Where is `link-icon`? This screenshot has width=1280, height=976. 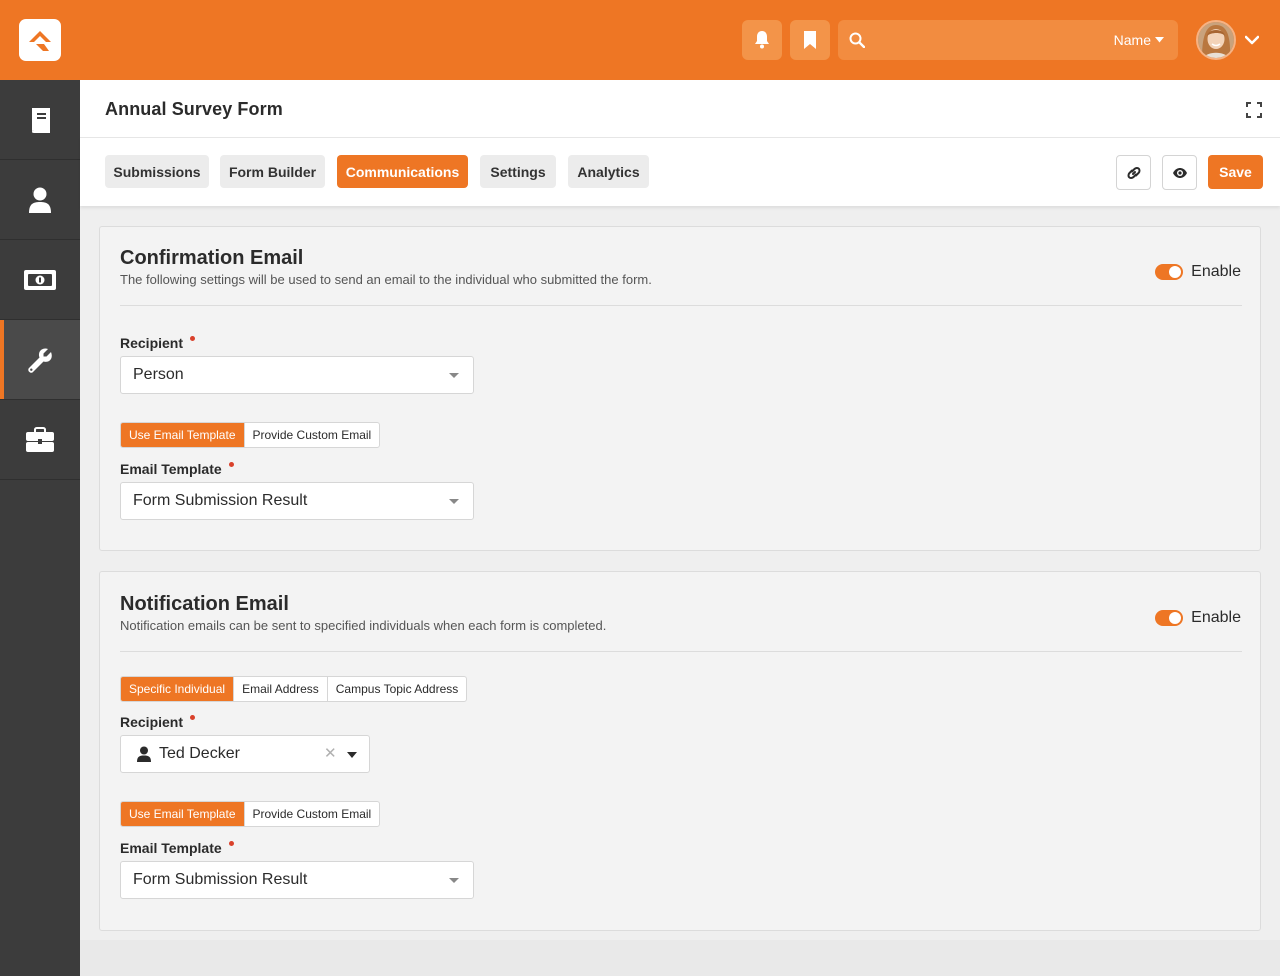
link-icon is located at coordinates (1133, 172).